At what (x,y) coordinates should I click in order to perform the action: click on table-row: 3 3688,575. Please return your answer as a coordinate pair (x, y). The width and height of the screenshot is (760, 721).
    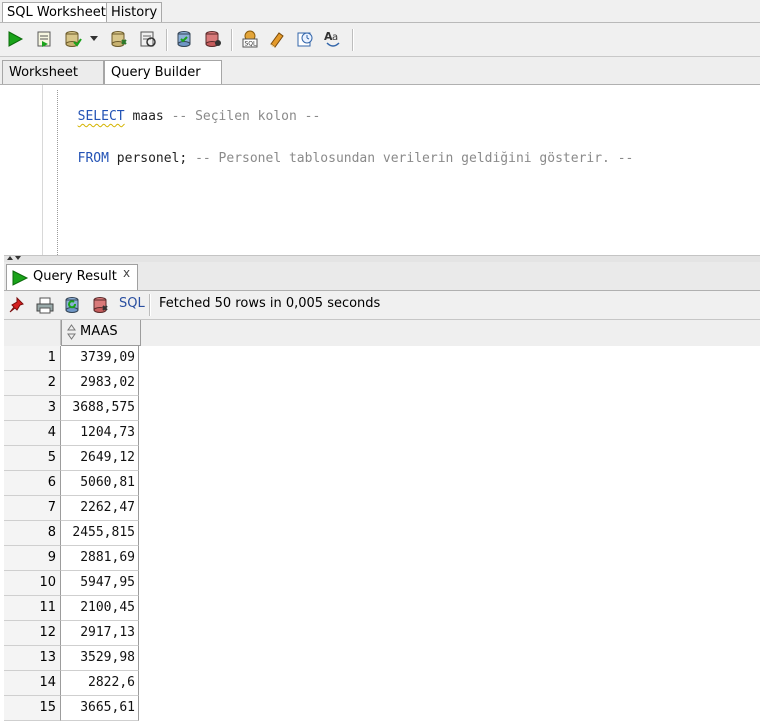
    Looking at the image, I should click on (72, 408).